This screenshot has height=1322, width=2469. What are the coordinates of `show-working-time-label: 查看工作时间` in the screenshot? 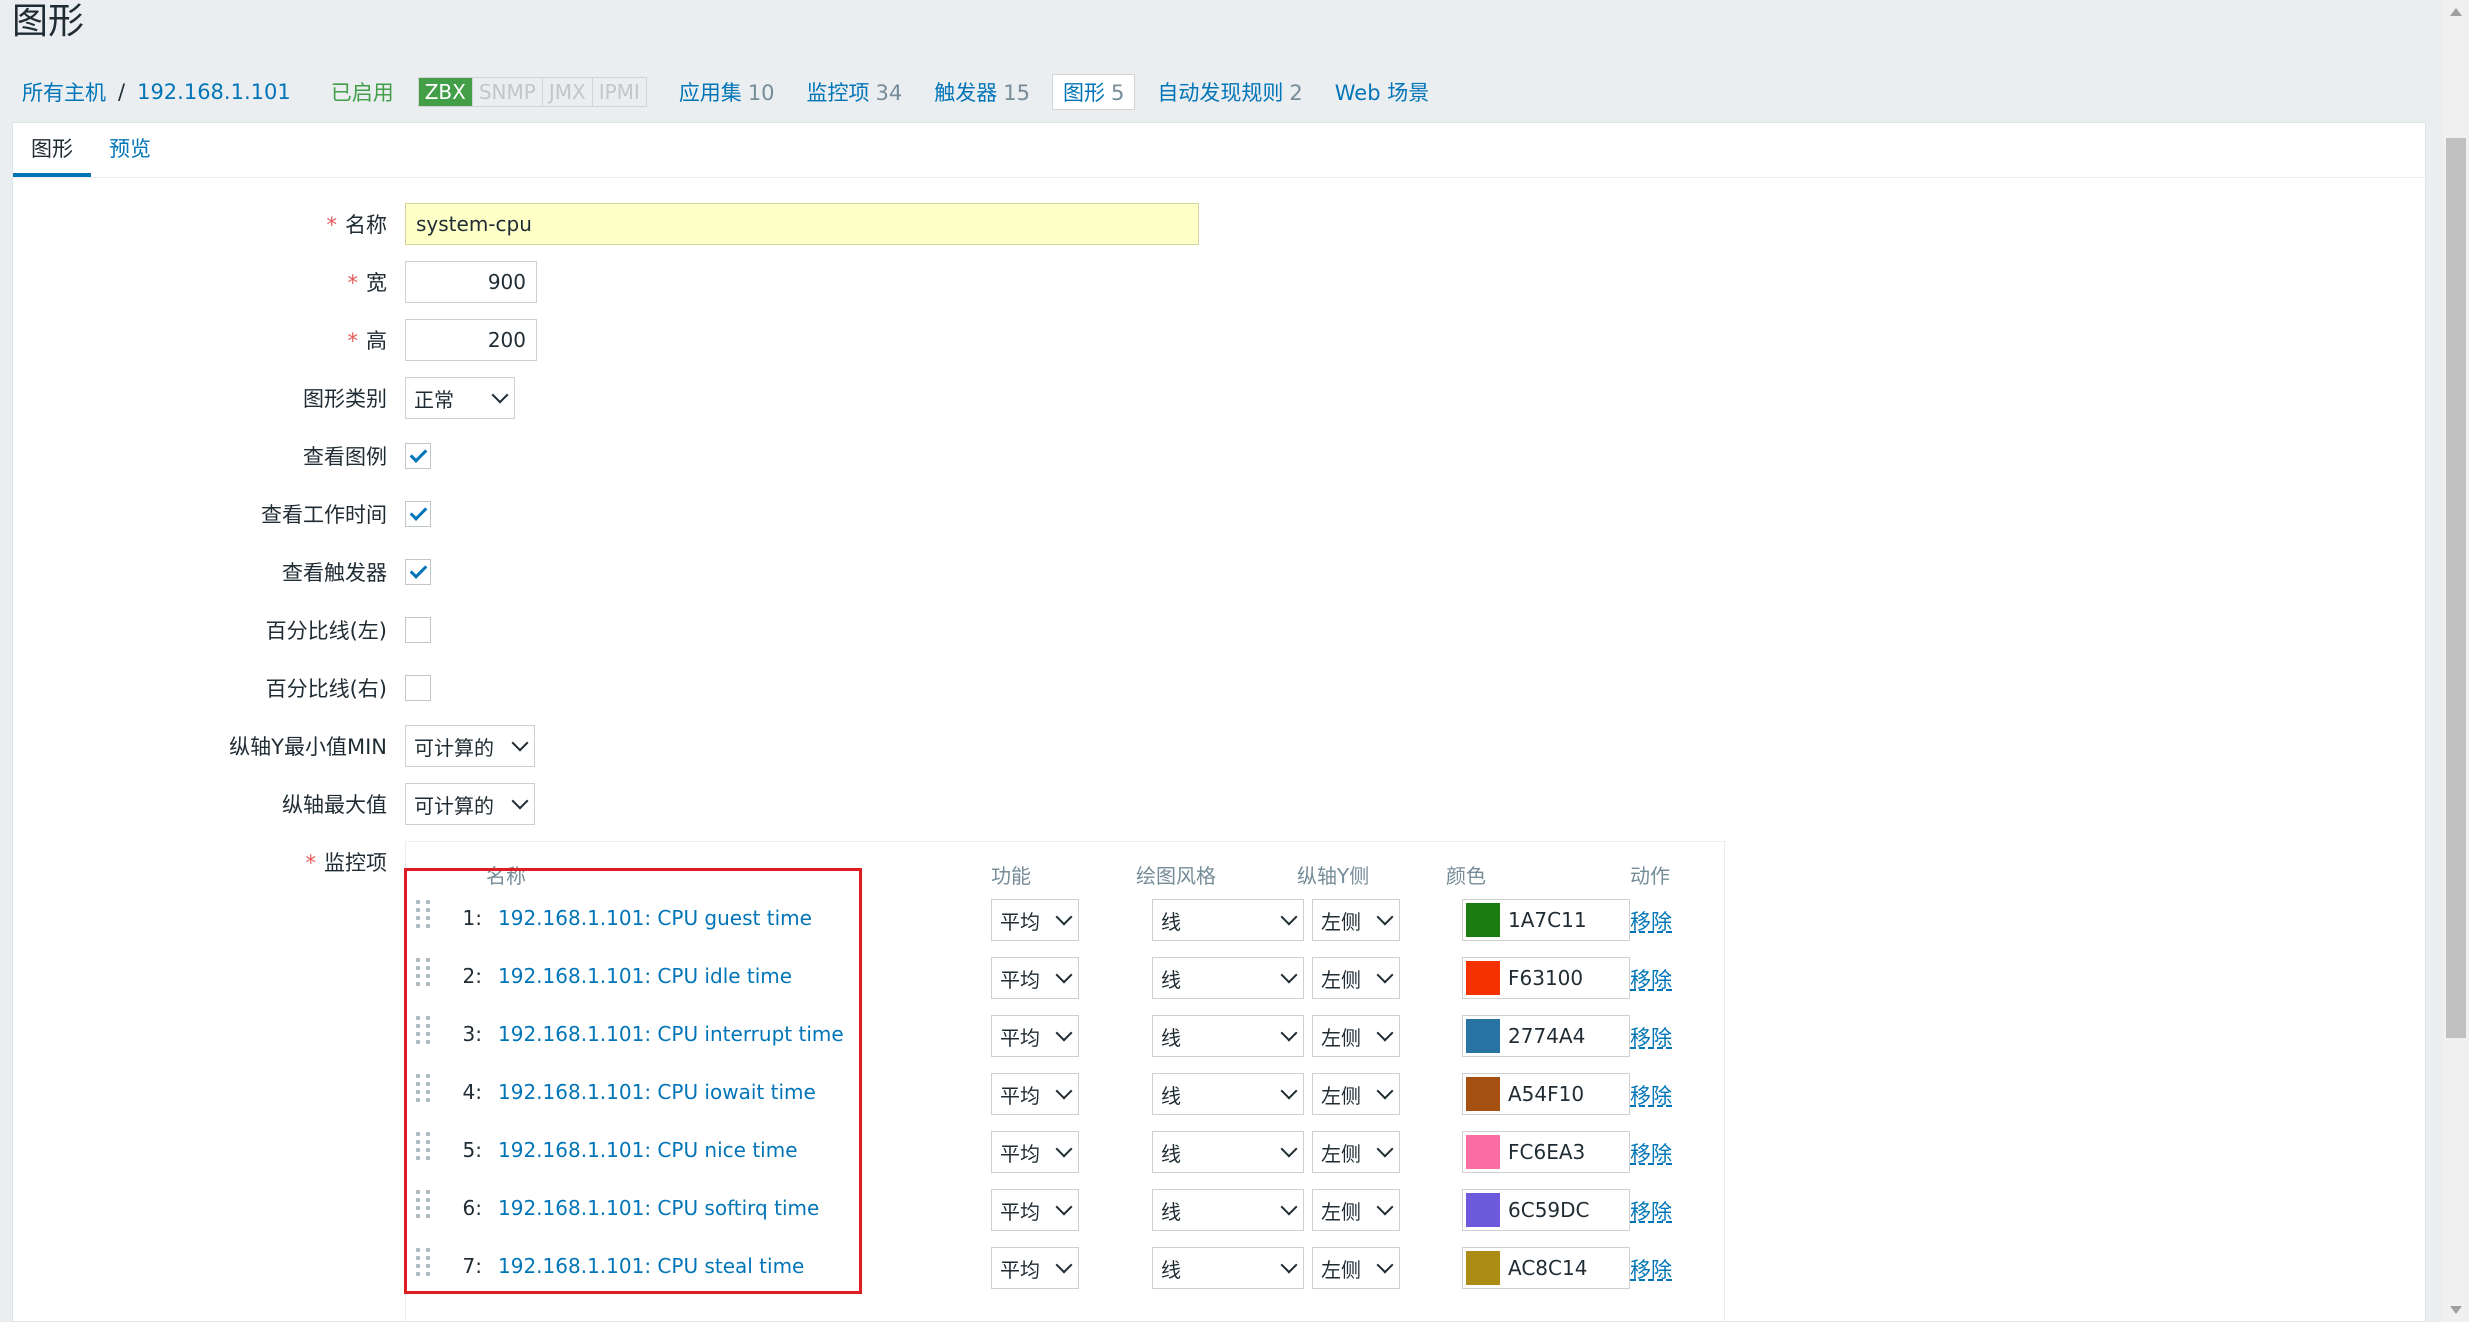 It's located at (324, 515).